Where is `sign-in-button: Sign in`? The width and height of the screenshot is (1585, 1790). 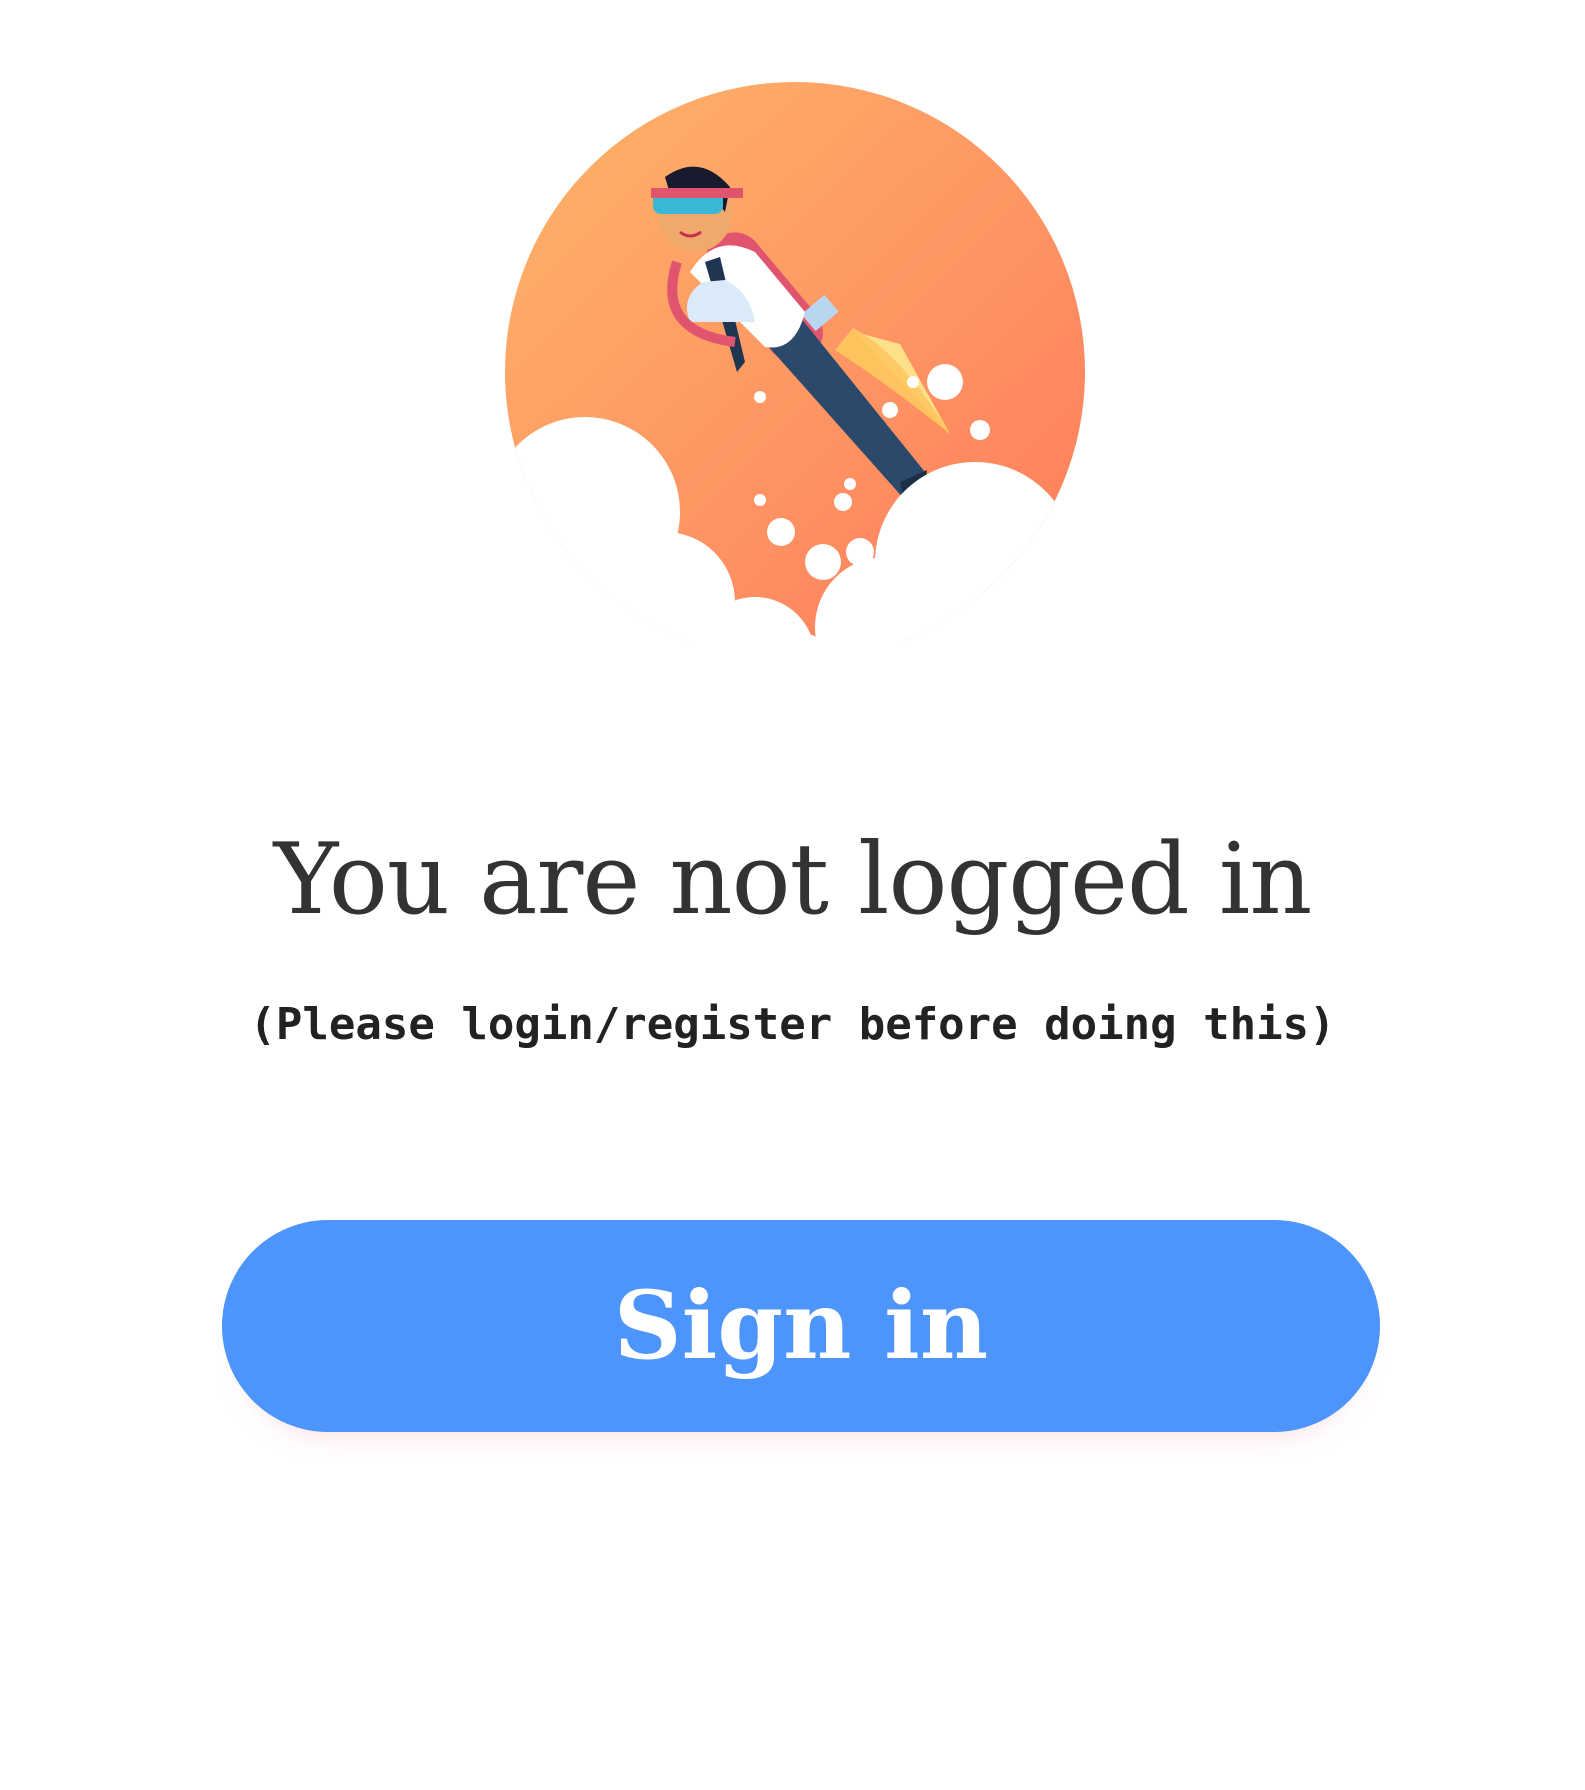 sign-in-button: Sign in is located at coordinates (801, 1326).